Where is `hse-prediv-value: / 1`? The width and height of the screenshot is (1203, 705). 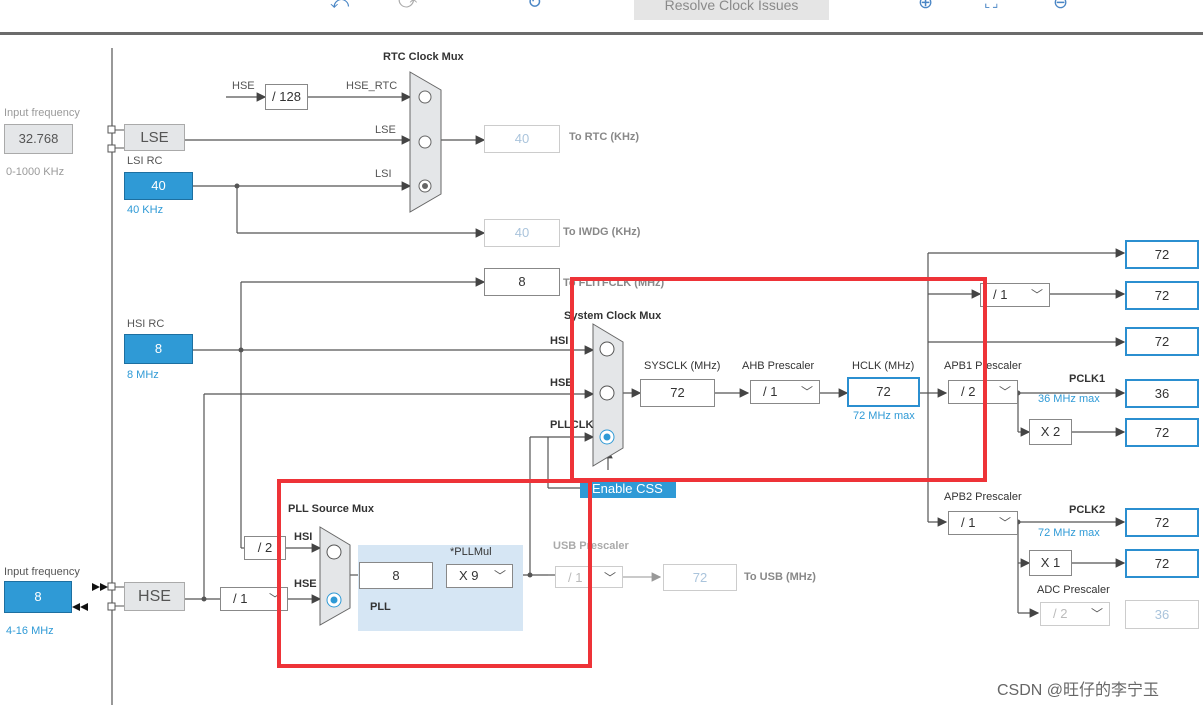 hse-prediv-value: / 1 is located at coordinates (240, 598).